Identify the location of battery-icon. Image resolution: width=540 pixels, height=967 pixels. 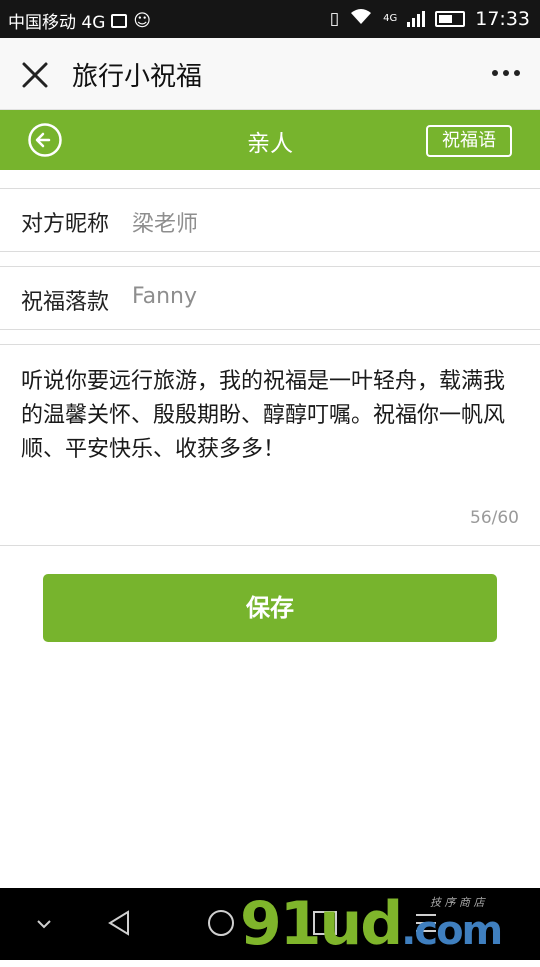
(450, 18).